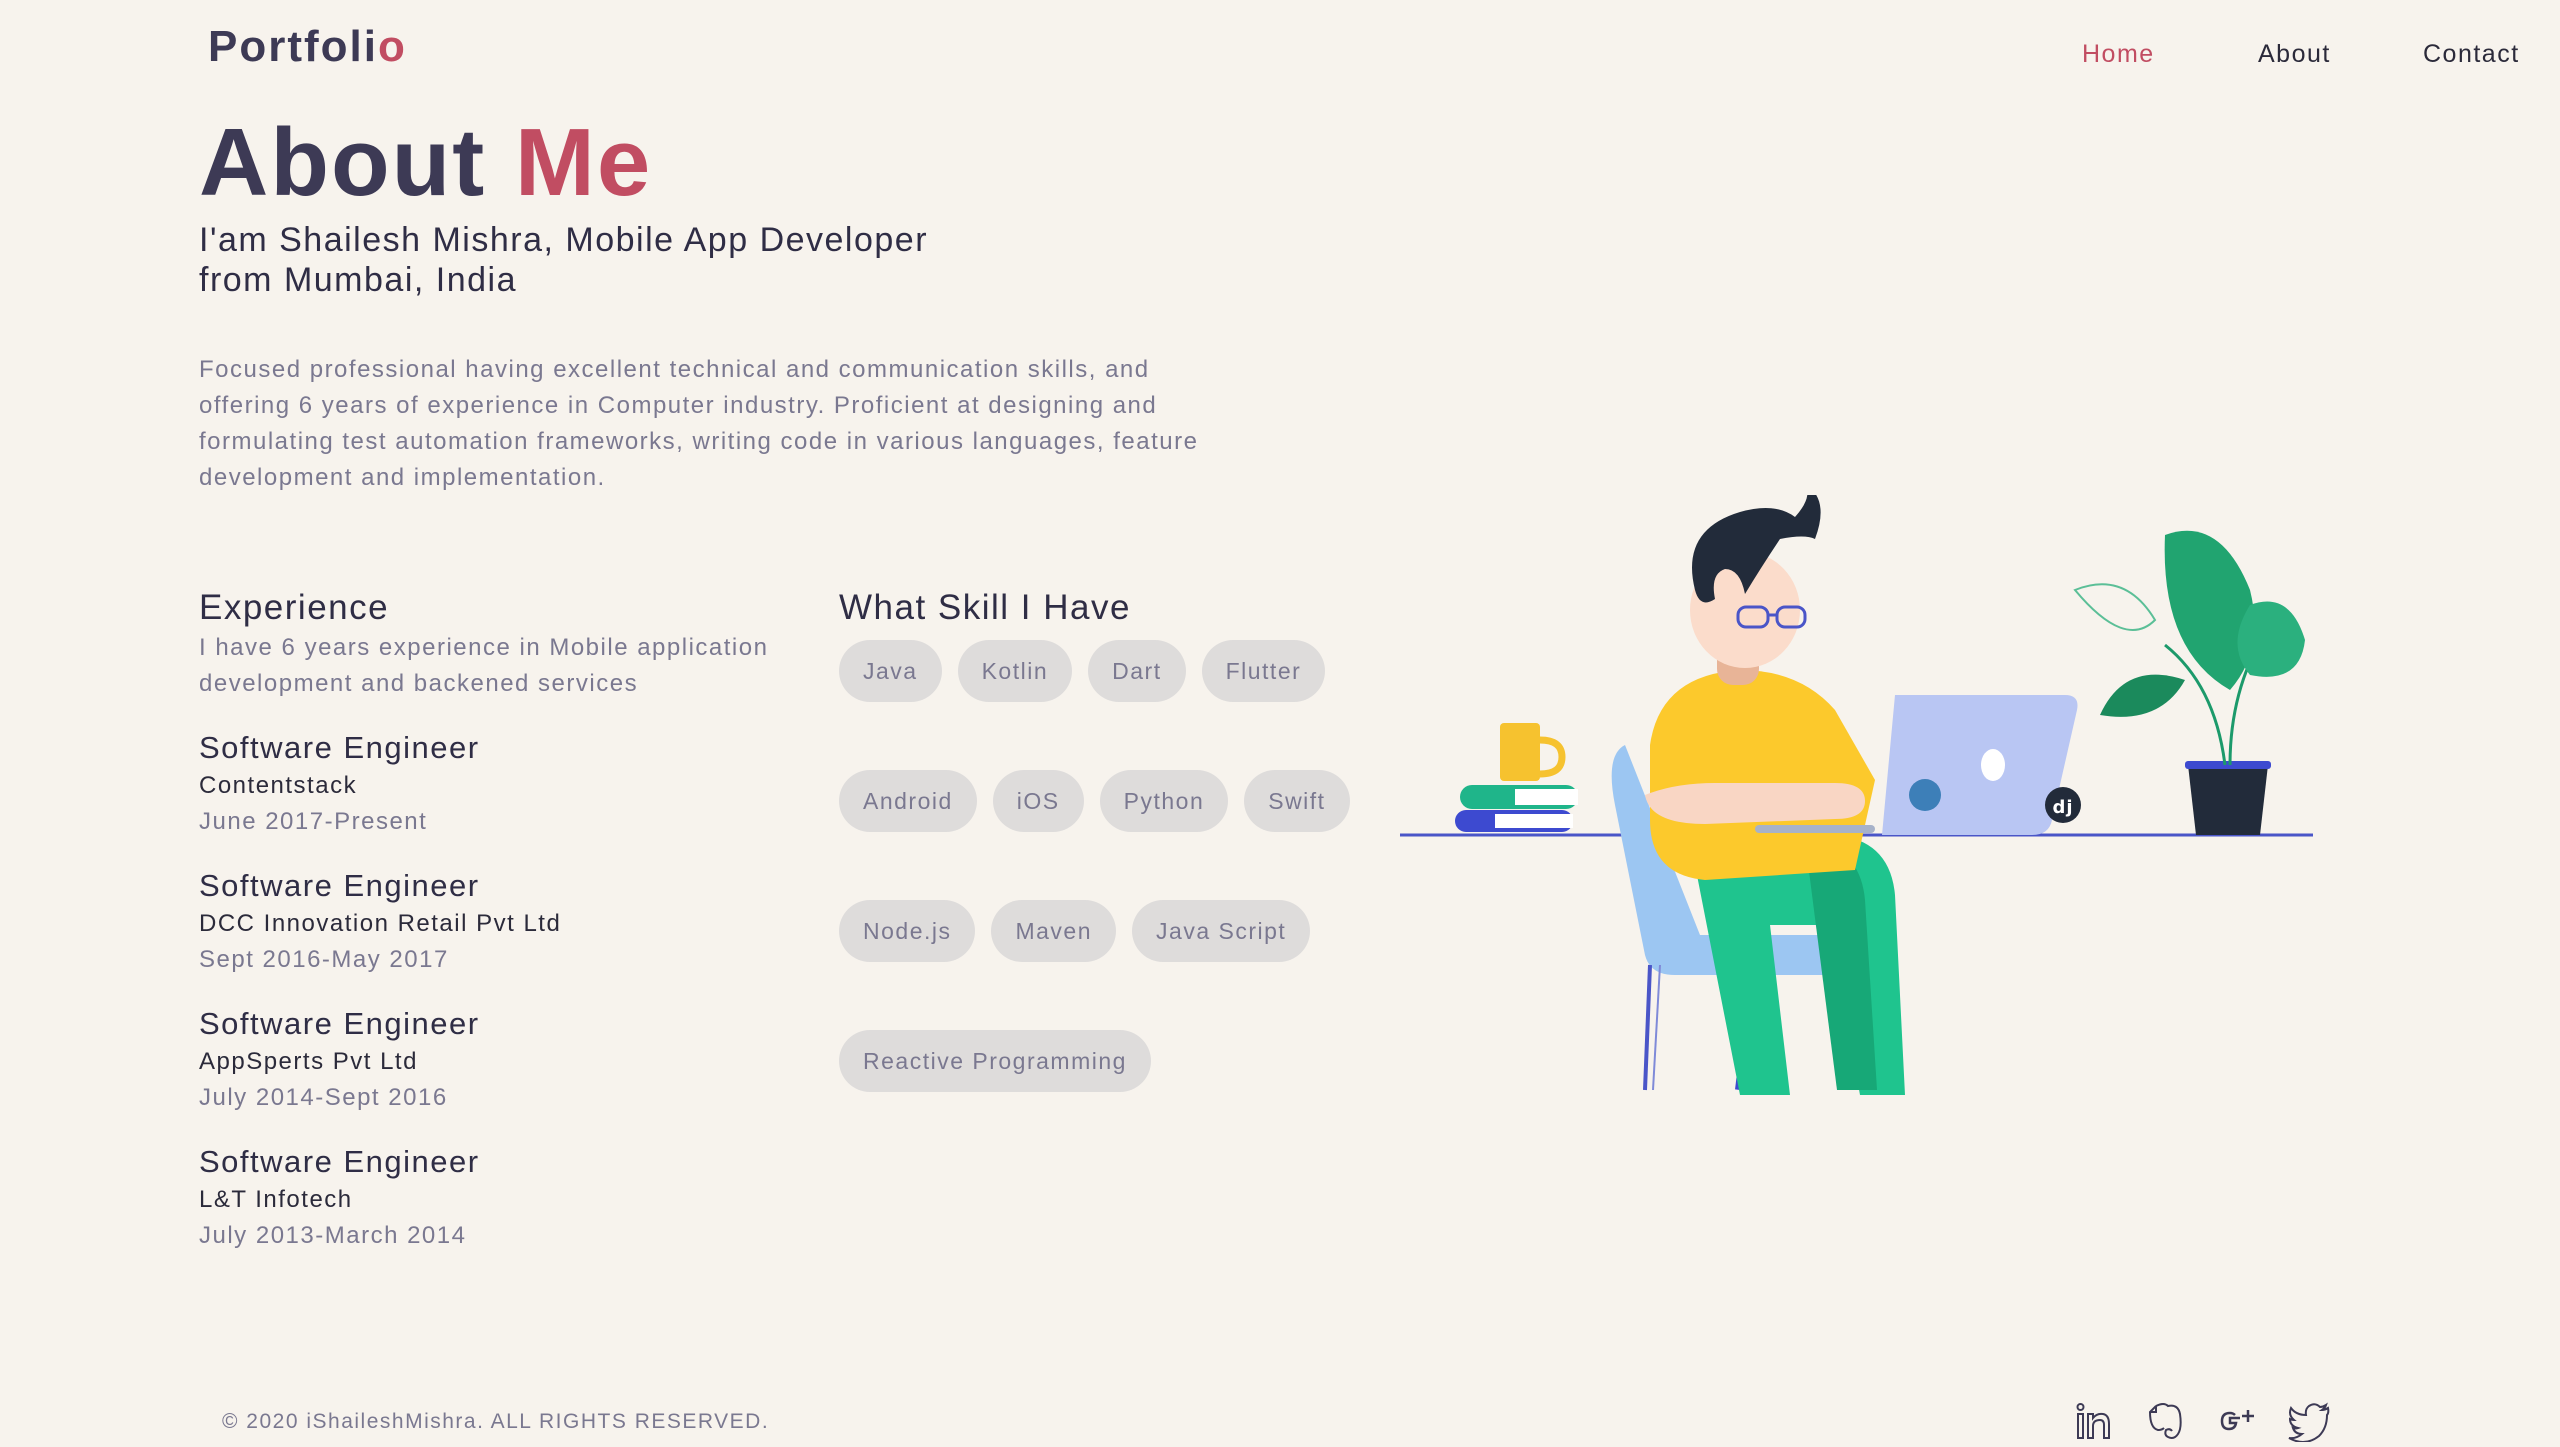  What do you see at coordinates (278, 785) in the screenshot?
I see `job-company: Contentstack` at bounding box center [278, 785].